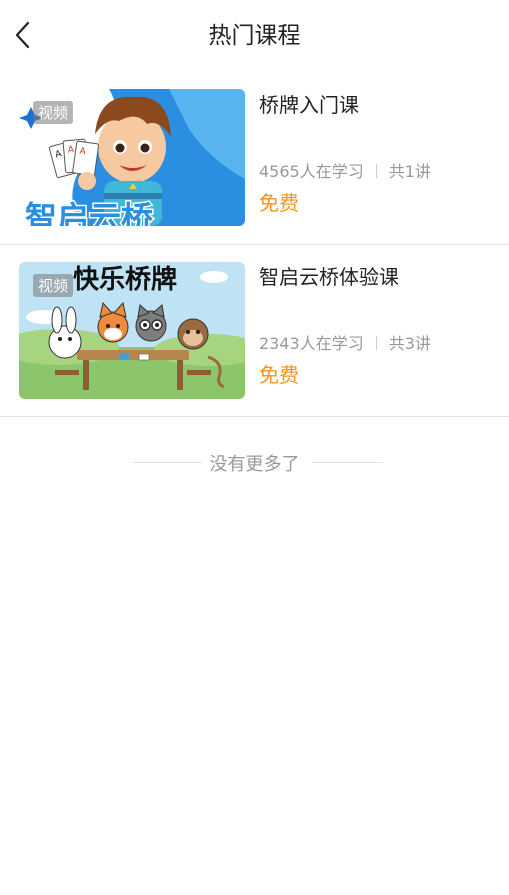  Describe the element at coordinates (409, 171) in the screenshot. I see `lesson-count: 共1讲` at that location.